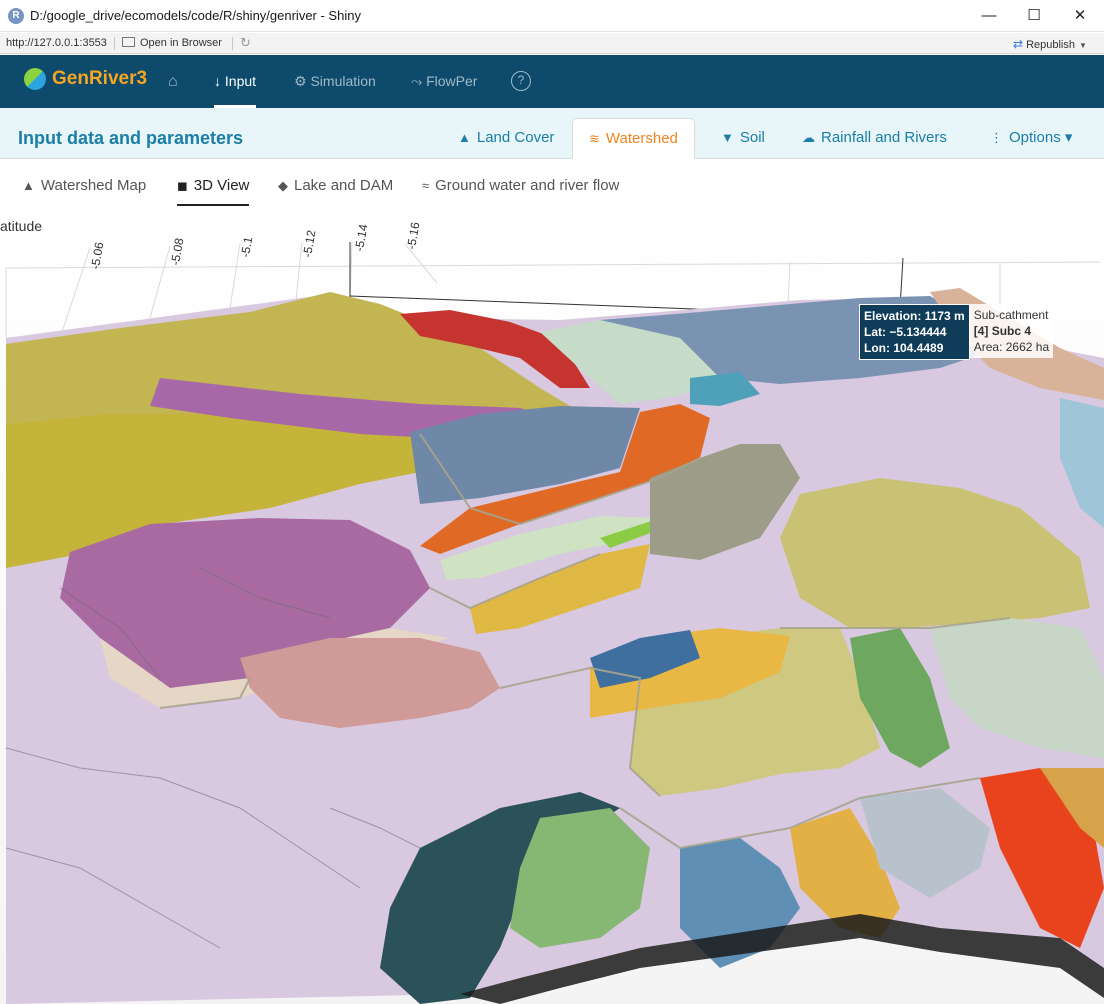  I want to click on tab-watershed: ≋ Watershed, so click(633, 138).